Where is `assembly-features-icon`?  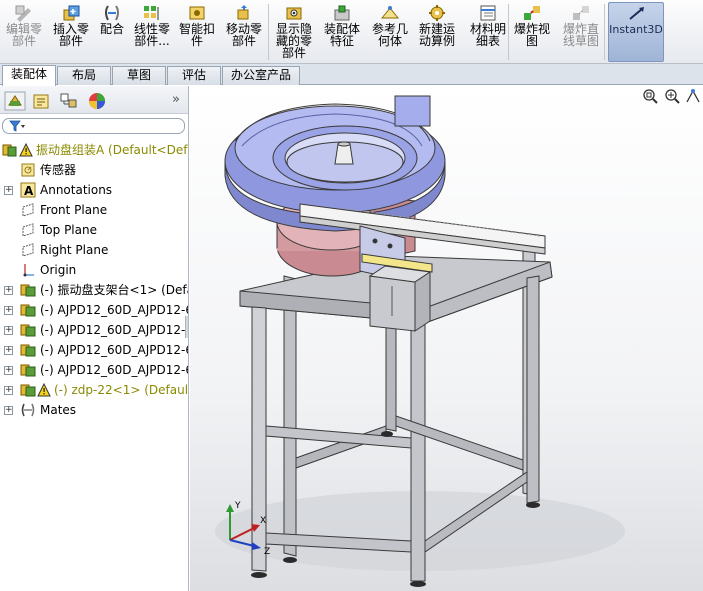
assembly-features-icon is located at coordinates (342, 13).